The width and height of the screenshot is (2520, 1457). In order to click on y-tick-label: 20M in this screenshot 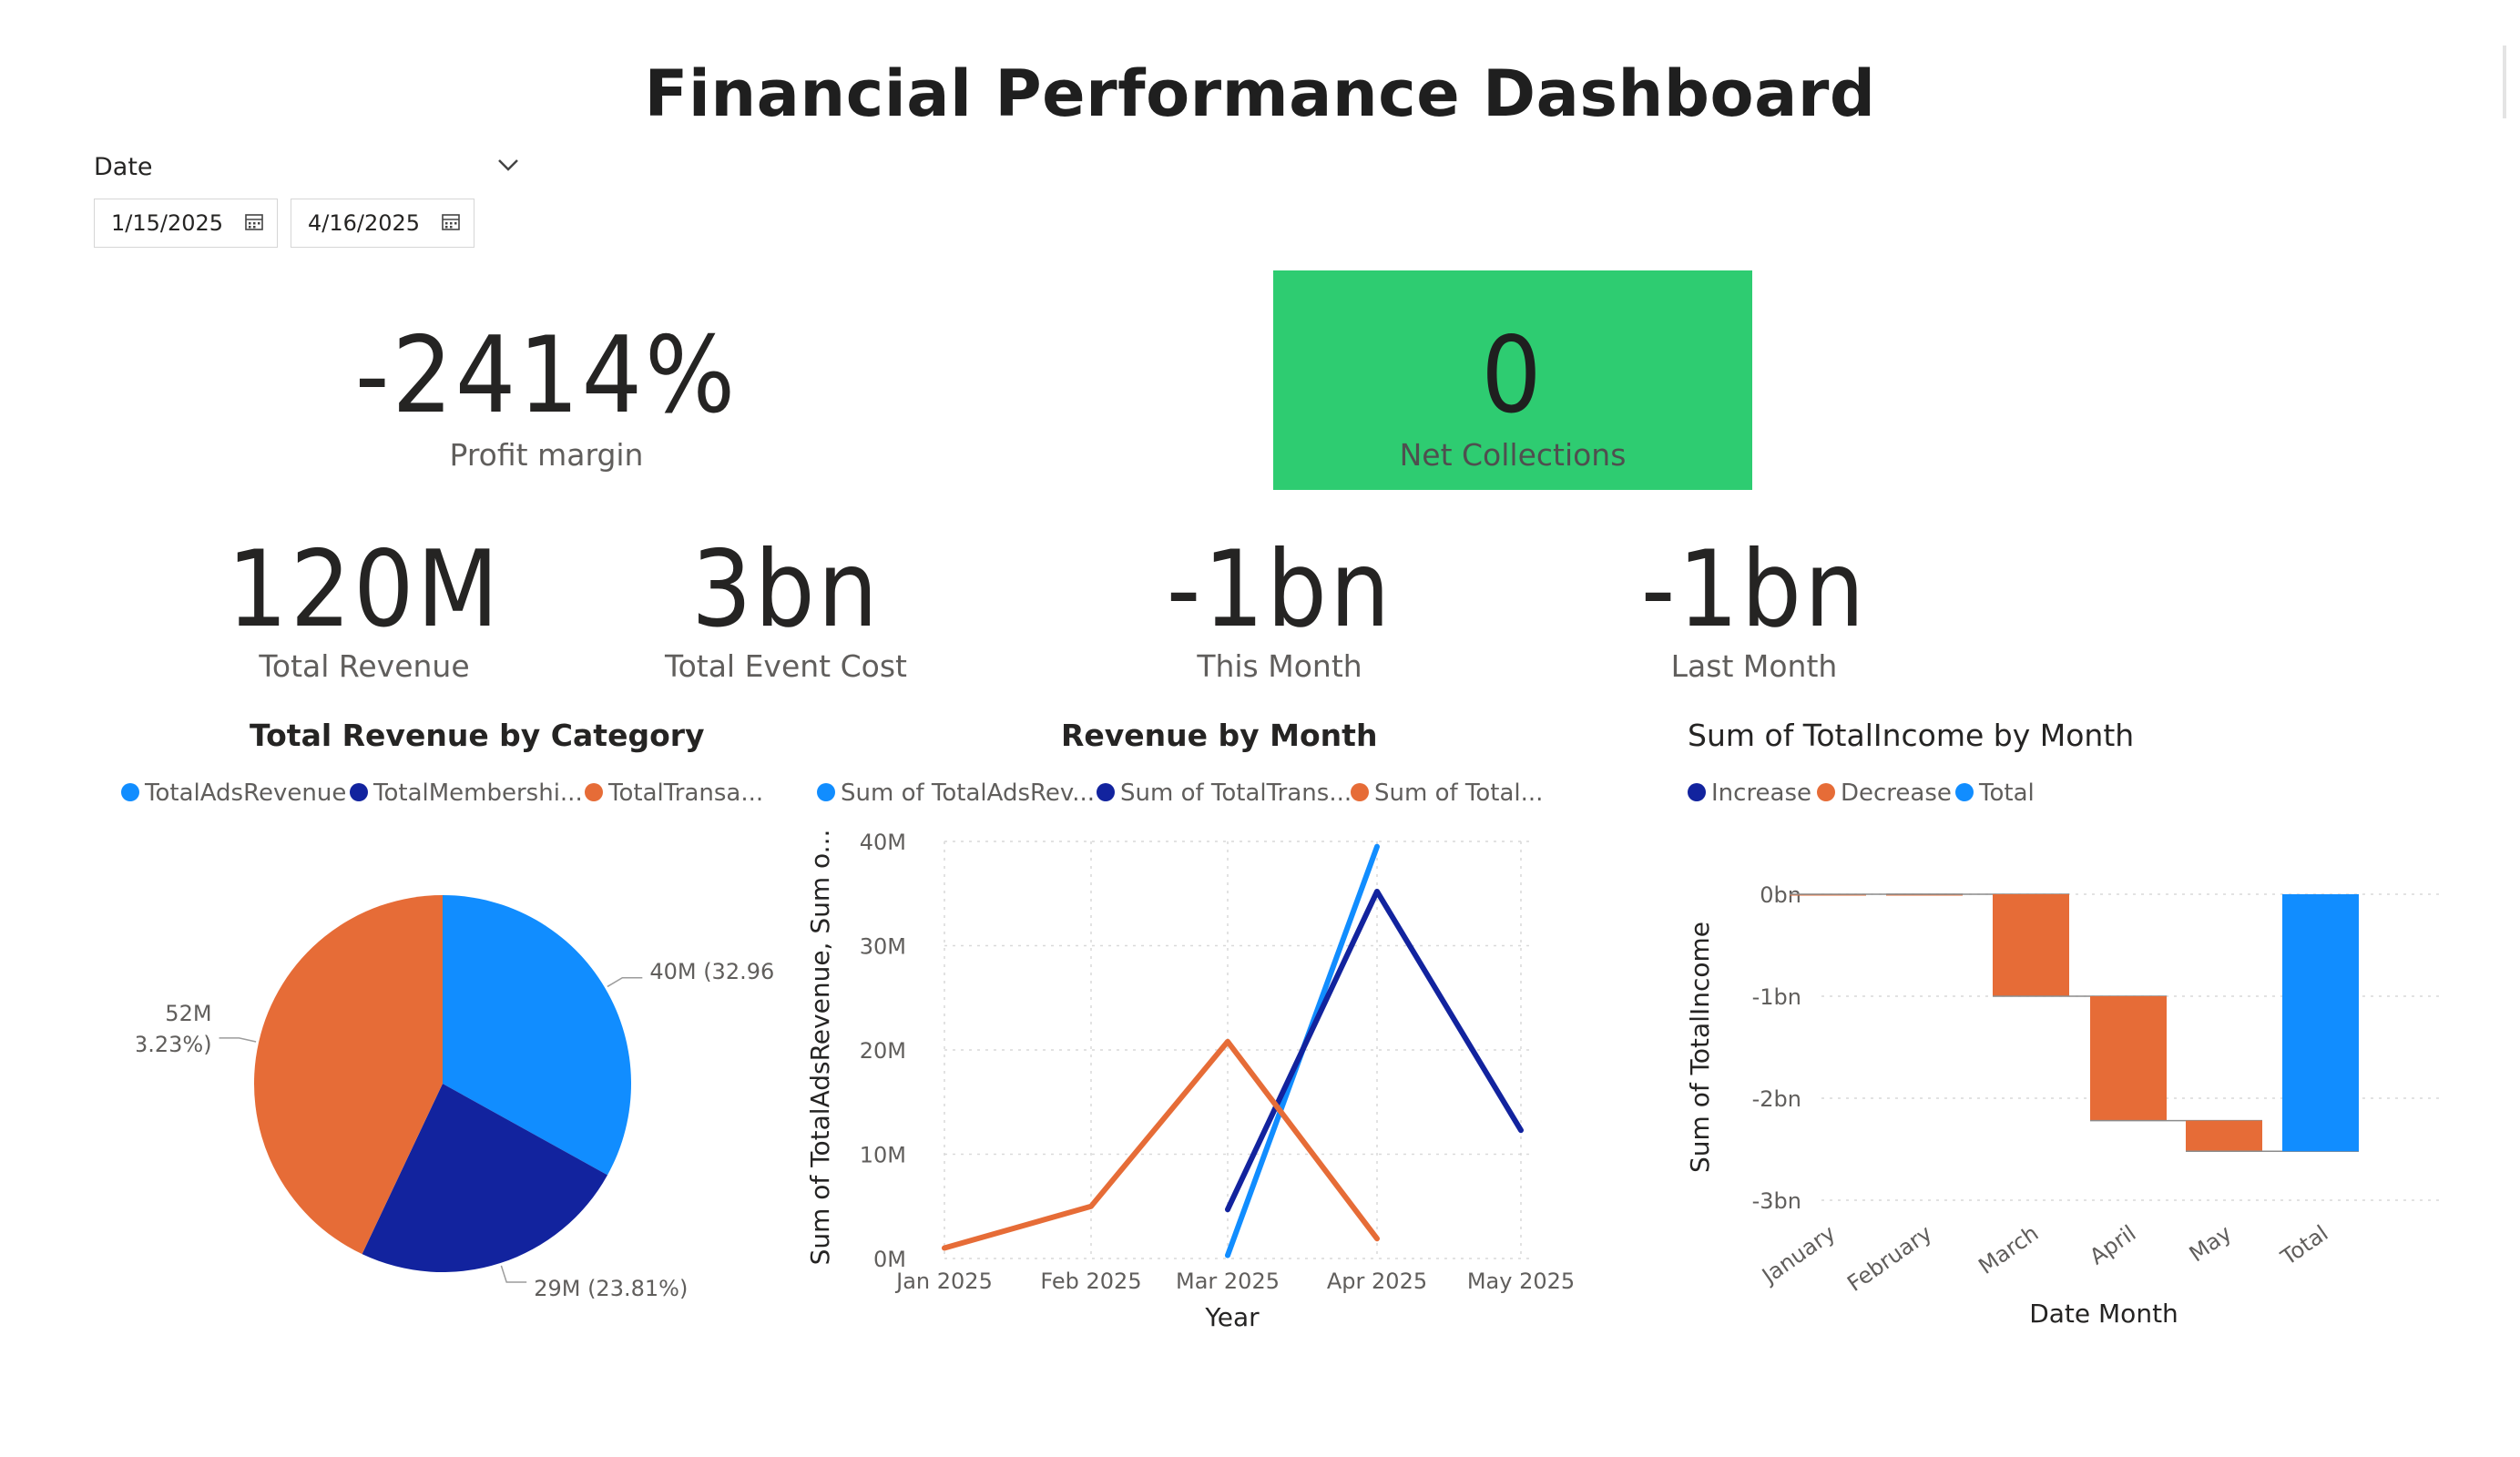, I will do `click(883, 1051)`.